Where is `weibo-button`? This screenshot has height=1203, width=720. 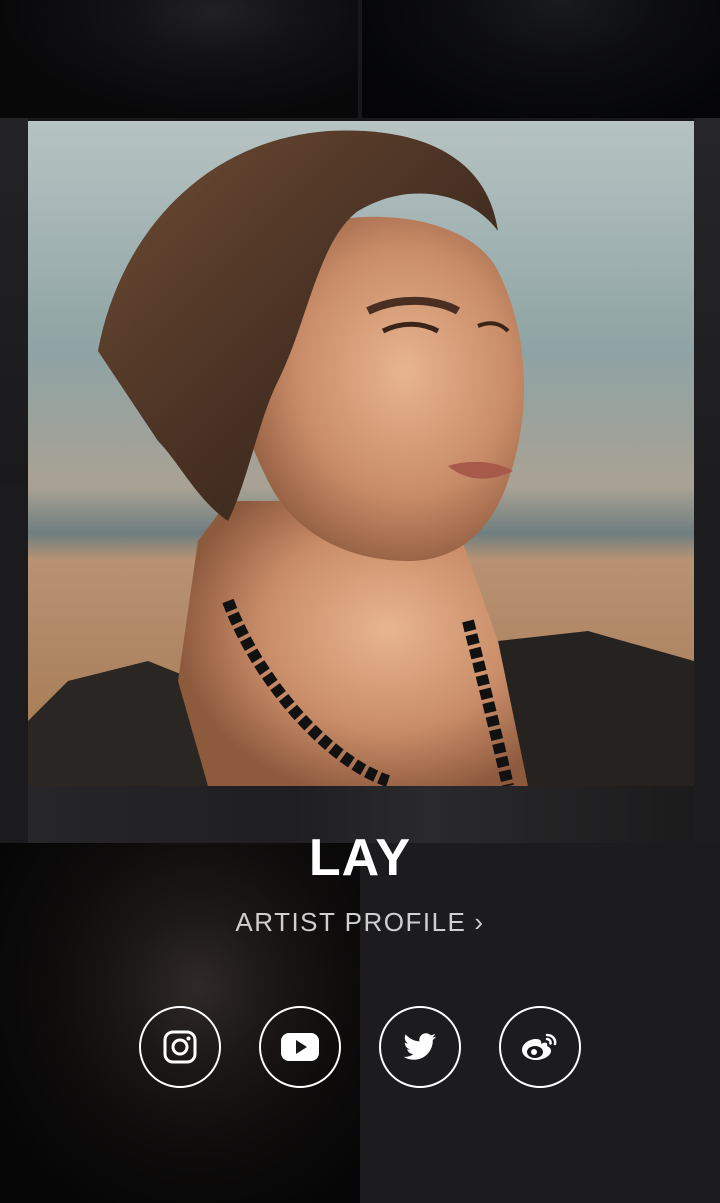
weibo-button is located at coordinates (540, 1047).